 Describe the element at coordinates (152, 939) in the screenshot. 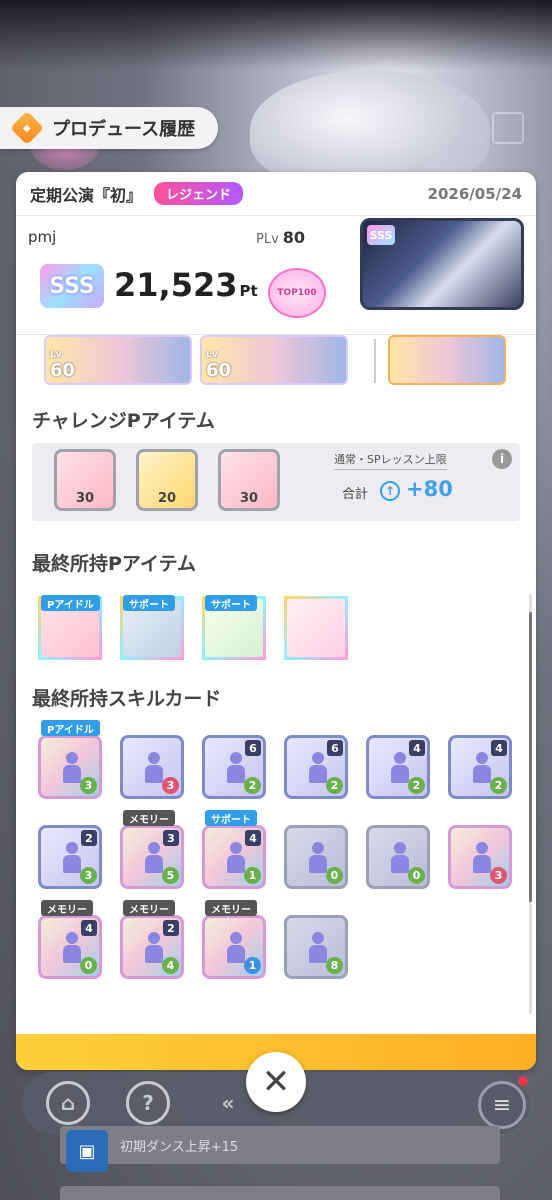

I see `skill-card: メモリー 2 4` at that location.